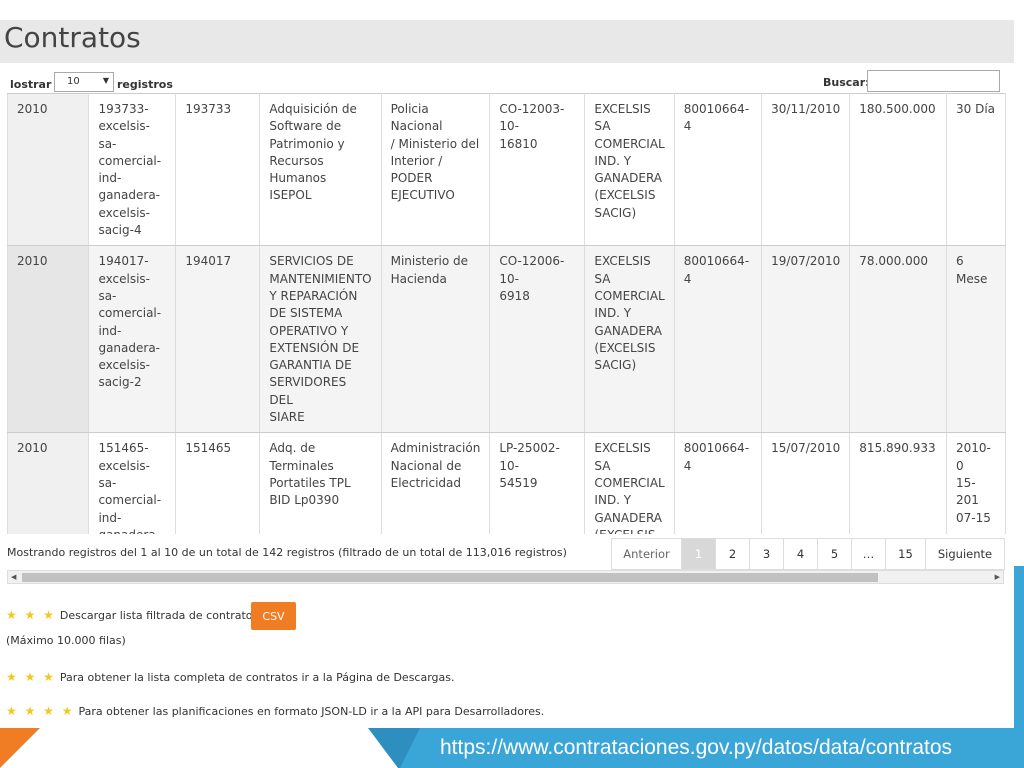 This screenshot has height=768, width=1024. I want to click on table-cell: Administración Nacional de Electricidad, so click(436, 483).